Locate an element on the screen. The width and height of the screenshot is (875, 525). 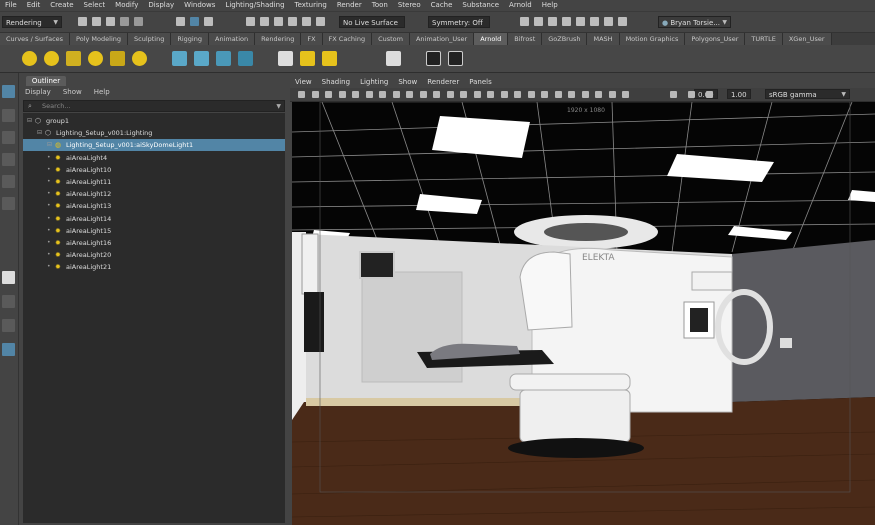
menu-texturing: Texturing is located at coordinates (311, 5).